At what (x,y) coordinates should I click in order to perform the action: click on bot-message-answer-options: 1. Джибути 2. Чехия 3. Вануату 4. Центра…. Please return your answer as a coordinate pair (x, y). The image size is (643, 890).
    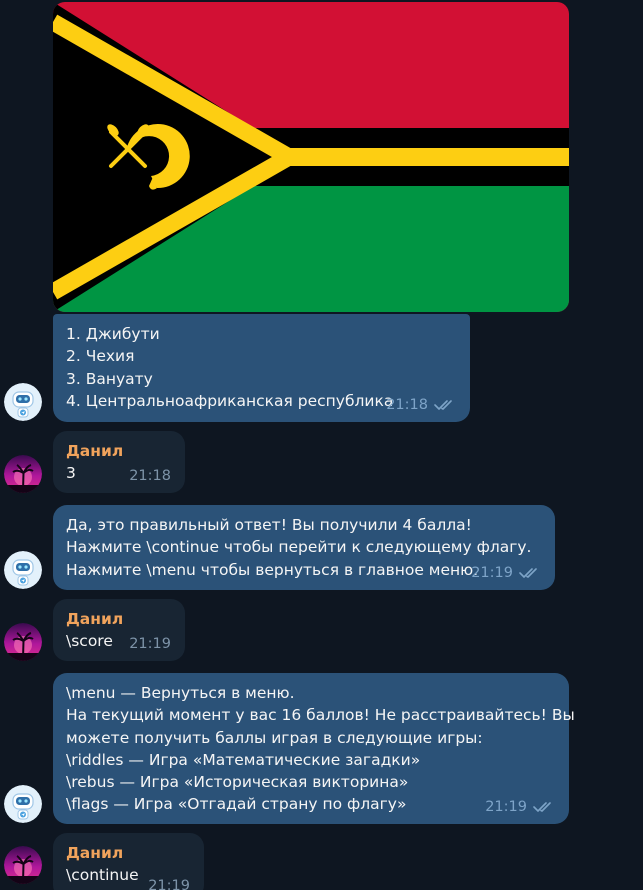
    Looking at the image, I should click on (261, 368).